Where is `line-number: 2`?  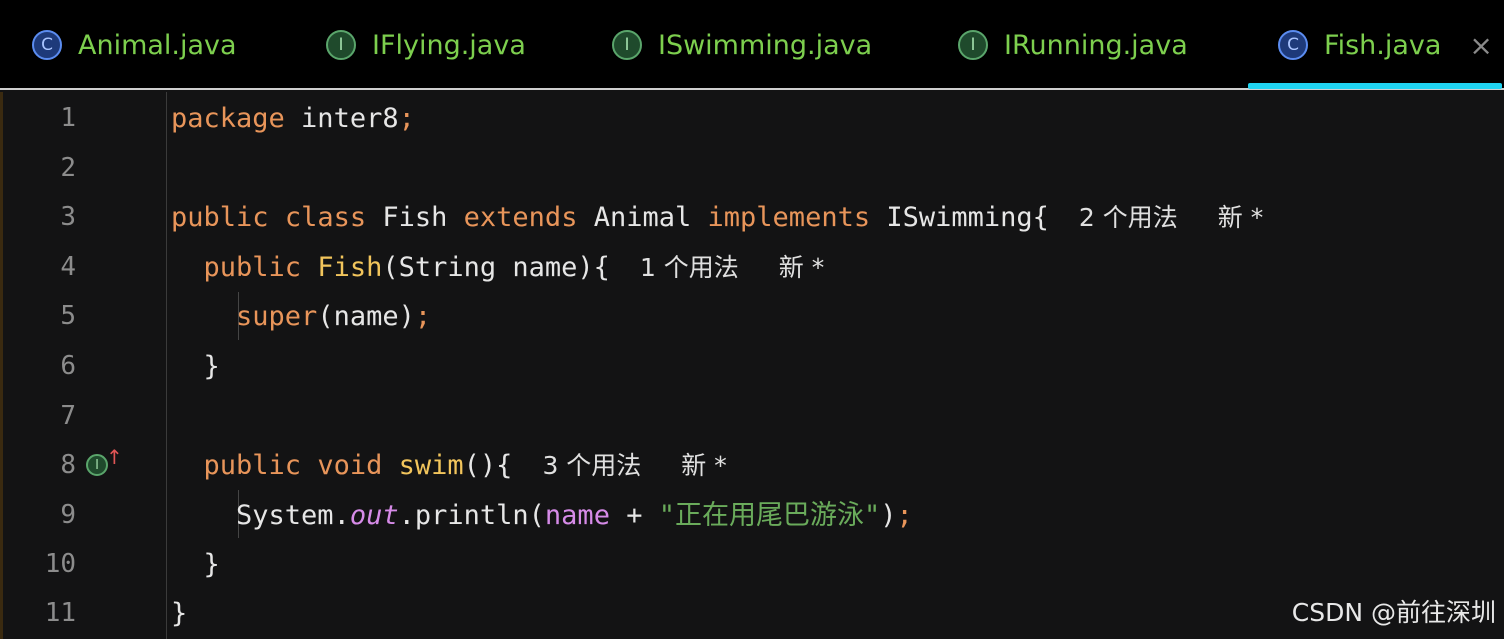 line-number: 2 is located at coordinates (68, 167).